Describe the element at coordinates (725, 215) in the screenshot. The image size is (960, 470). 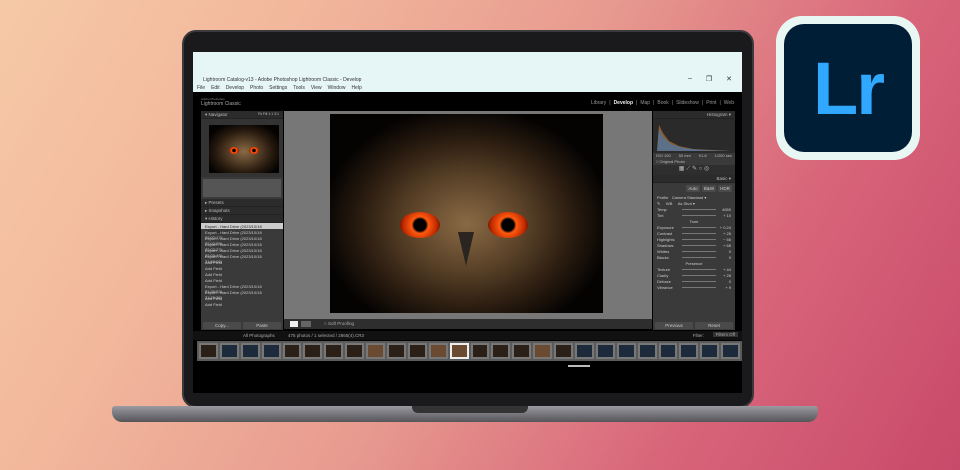
I see `slider-value: + 10` at that location.